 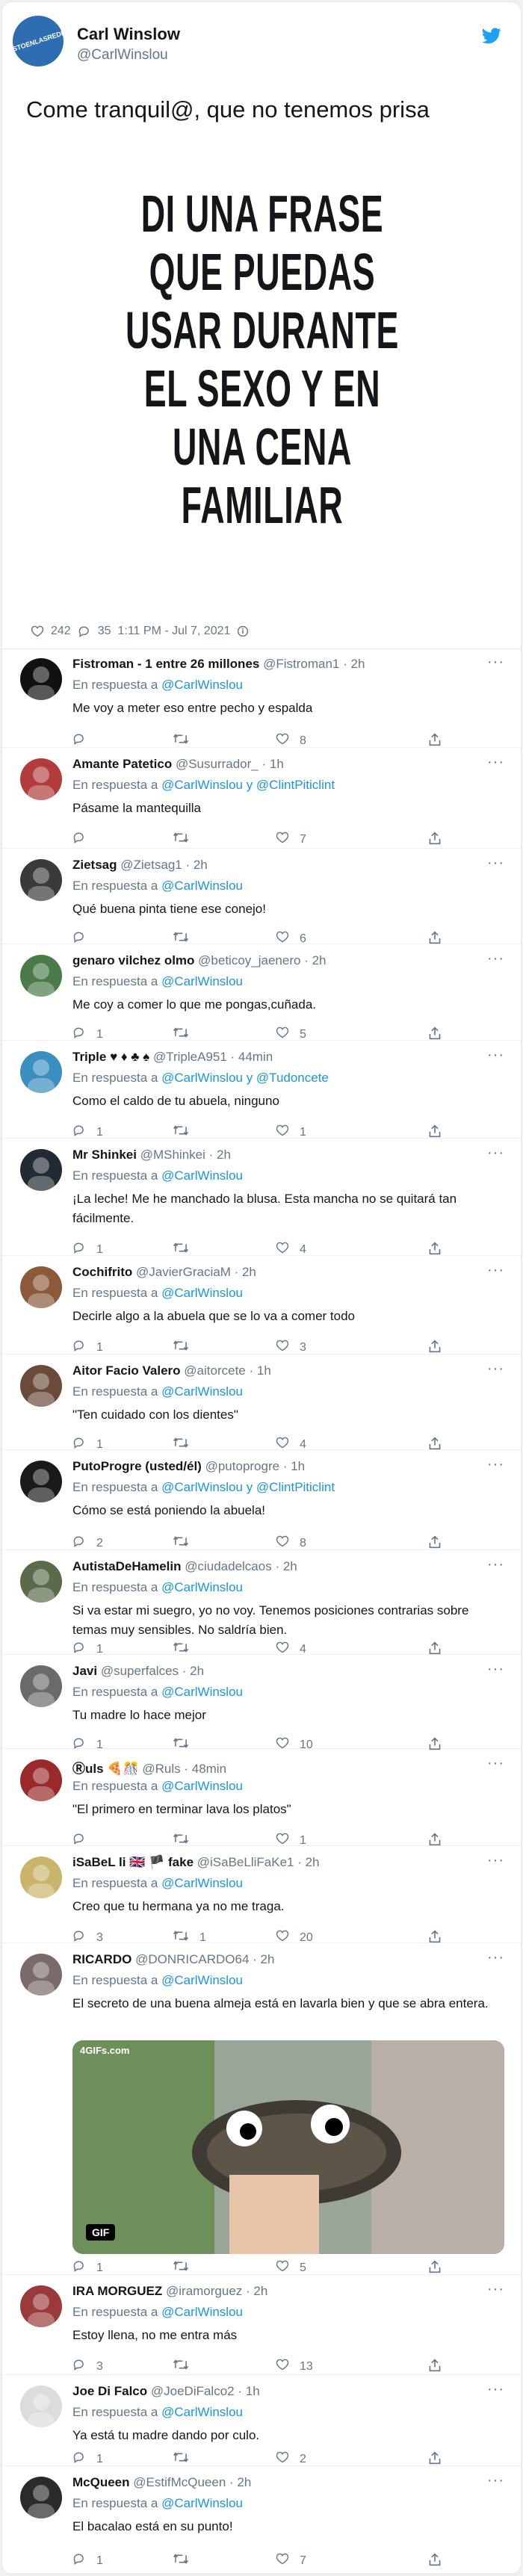 What do you see at coordinates (101, 1959) in the screenshot?
I see `reply-author-name: RICARDO` at bounding box center [101, 1959].